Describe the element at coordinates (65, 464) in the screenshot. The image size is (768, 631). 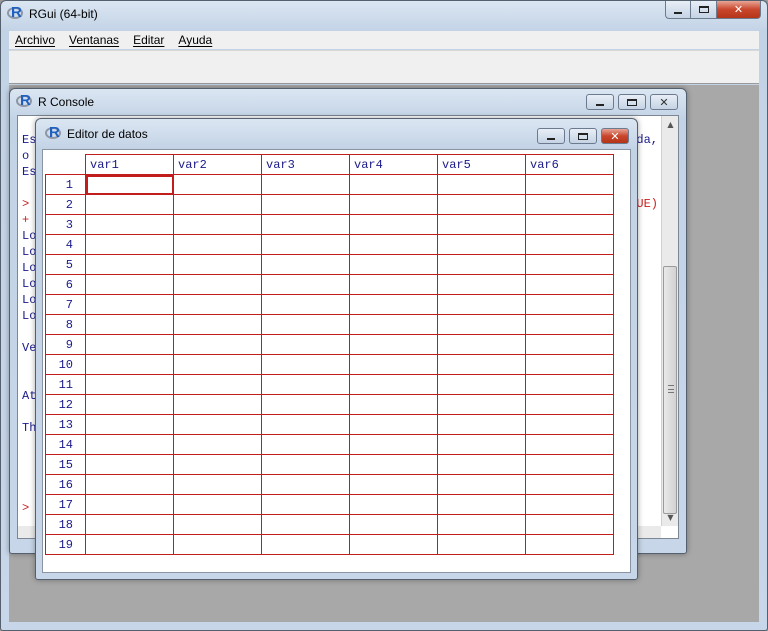
I see `row-number: 15` at that location.